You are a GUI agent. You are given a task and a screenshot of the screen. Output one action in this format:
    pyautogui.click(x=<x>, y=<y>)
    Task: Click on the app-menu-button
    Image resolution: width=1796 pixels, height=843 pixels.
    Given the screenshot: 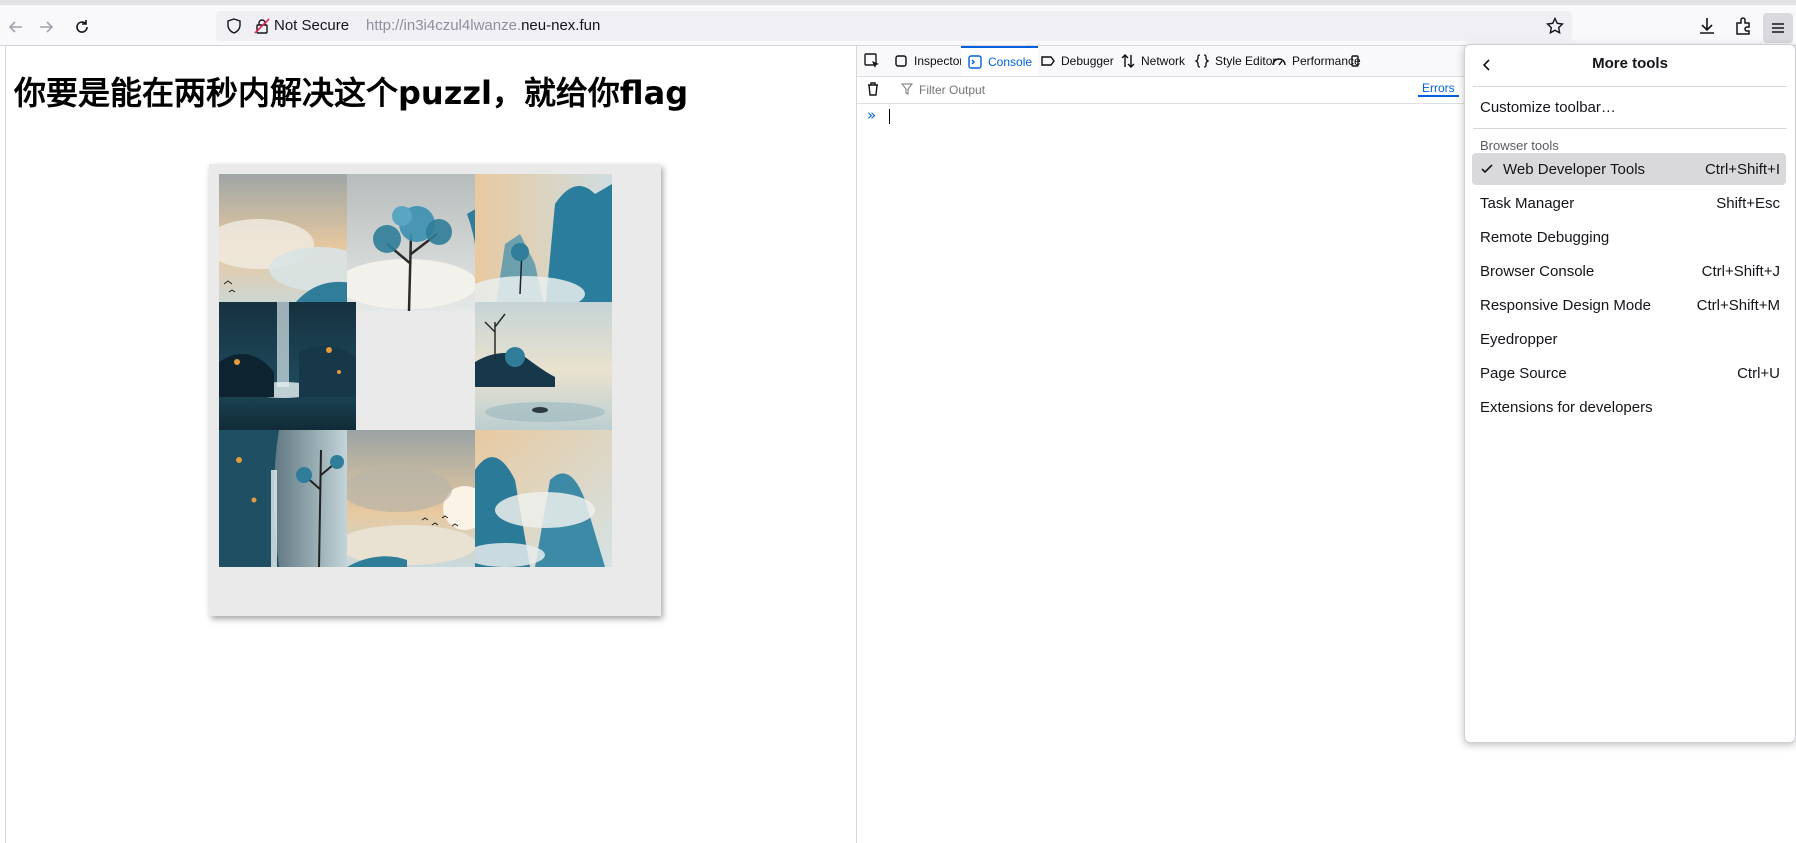 What is the action you would take?
    pyautogui.click(x=1778, y=28)
    